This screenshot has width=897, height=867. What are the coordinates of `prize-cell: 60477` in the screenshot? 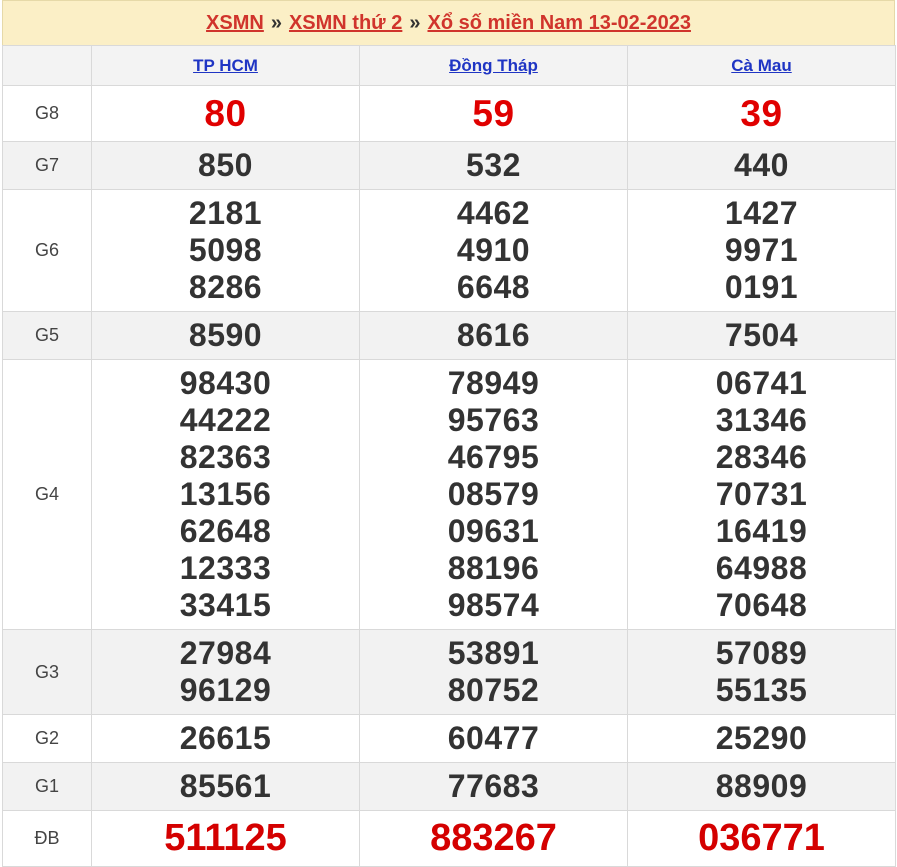 It's located at (493, 738).